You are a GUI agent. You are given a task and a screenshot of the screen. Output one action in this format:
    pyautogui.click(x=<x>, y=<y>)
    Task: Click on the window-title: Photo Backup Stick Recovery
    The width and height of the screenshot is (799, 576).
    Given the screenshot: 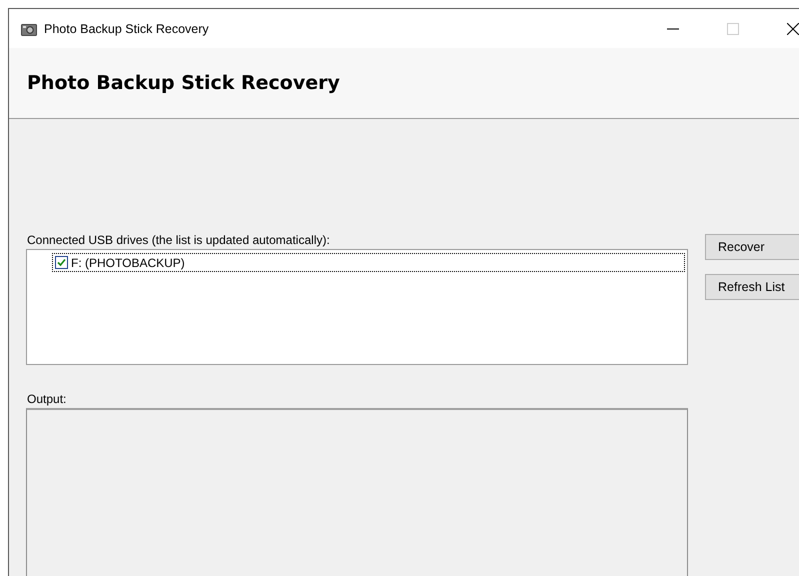 What is the action you would take?
    pyautogui.click(x=126, y=29)
    